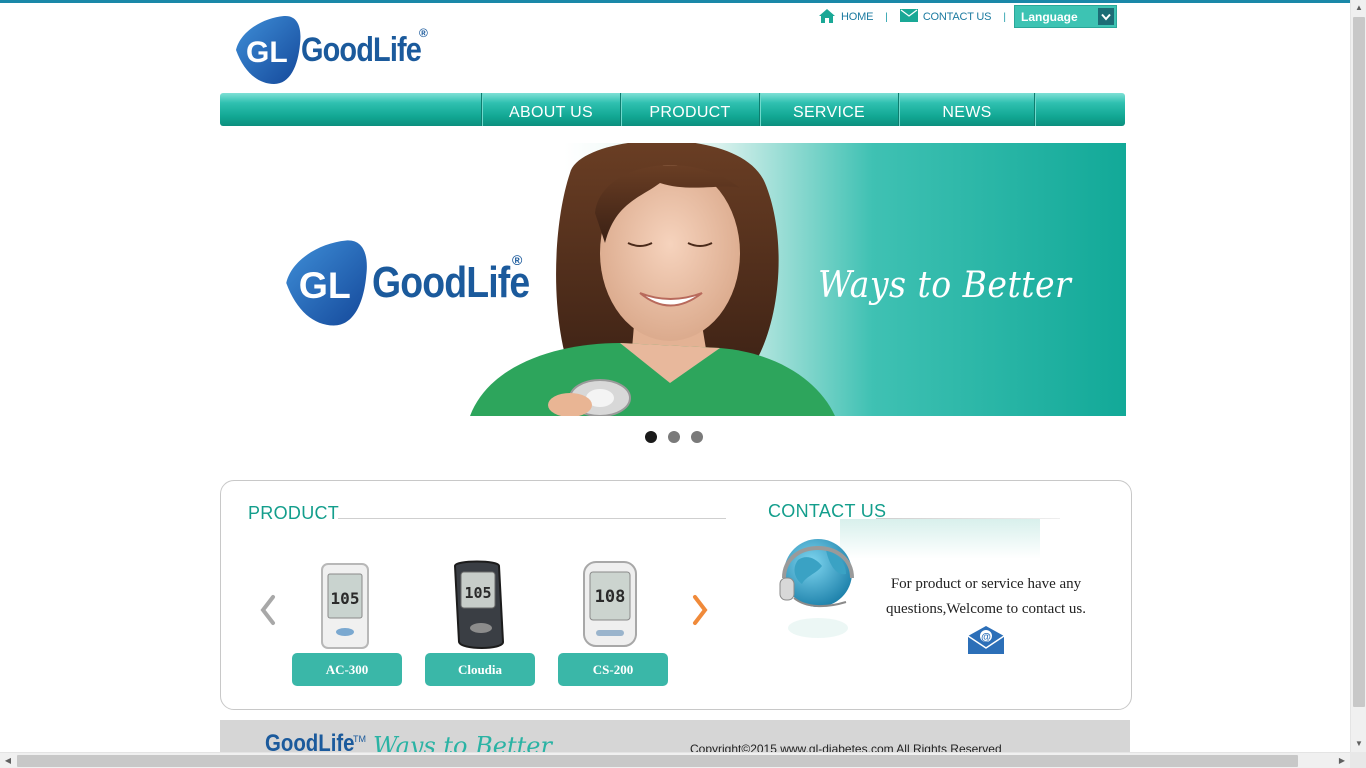 This screenshot has width=1366, height=768. I want to click on mail-icon, so click(908, 17).